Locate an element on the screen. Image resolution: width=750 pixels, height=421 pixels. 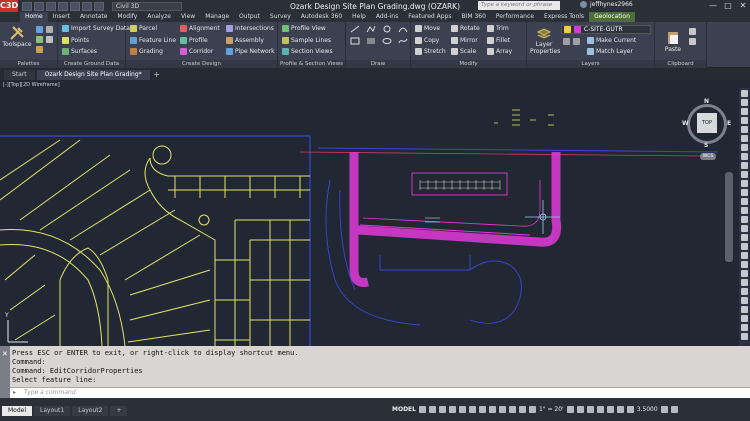
object-snap-icon is located at coordinates (482, 409).